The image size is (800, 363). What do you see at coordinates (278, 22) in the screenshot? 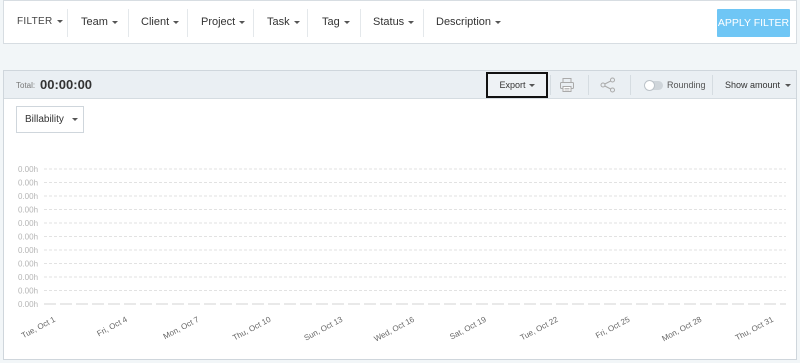
I see `task-label: Task` at bounding box center [278, 22].